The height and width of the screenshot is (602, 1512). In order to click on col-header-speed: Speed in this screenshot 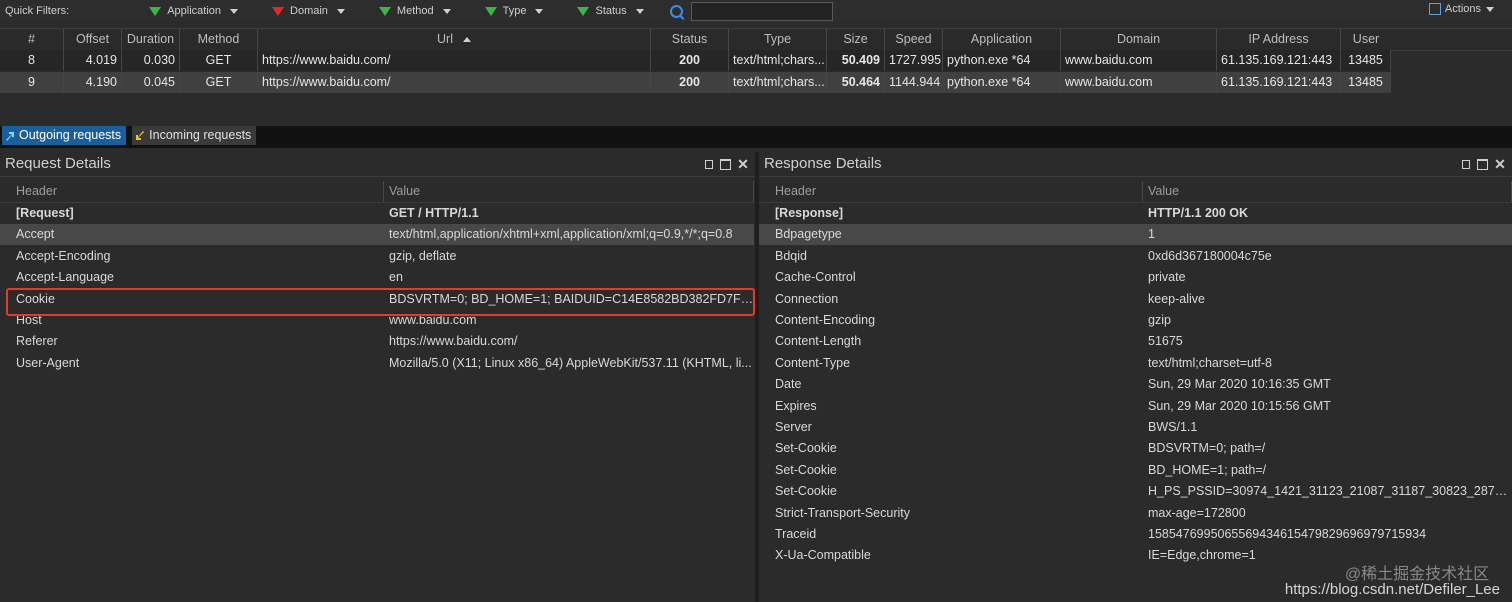, I will do `click(914, 39)`.